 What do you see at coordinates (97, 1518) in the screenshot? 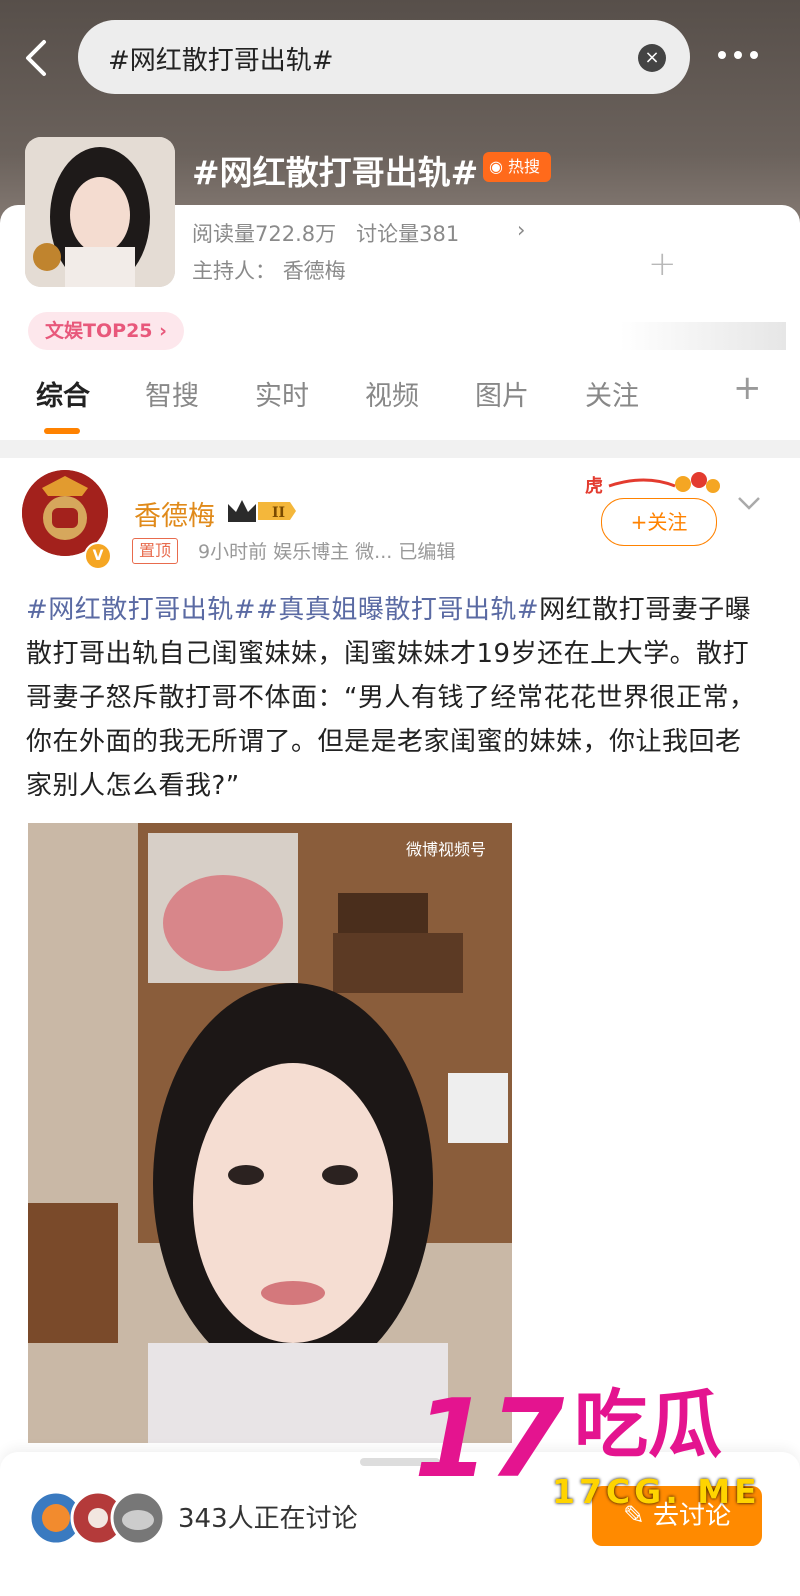
I see `participant-avatars` at bounding box center [97, 1518].